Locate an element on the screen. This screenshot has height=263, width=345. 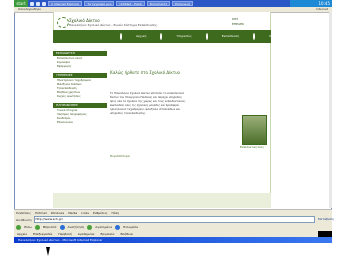
go-button: Μετάβαση is located at coordinates (326, 219).